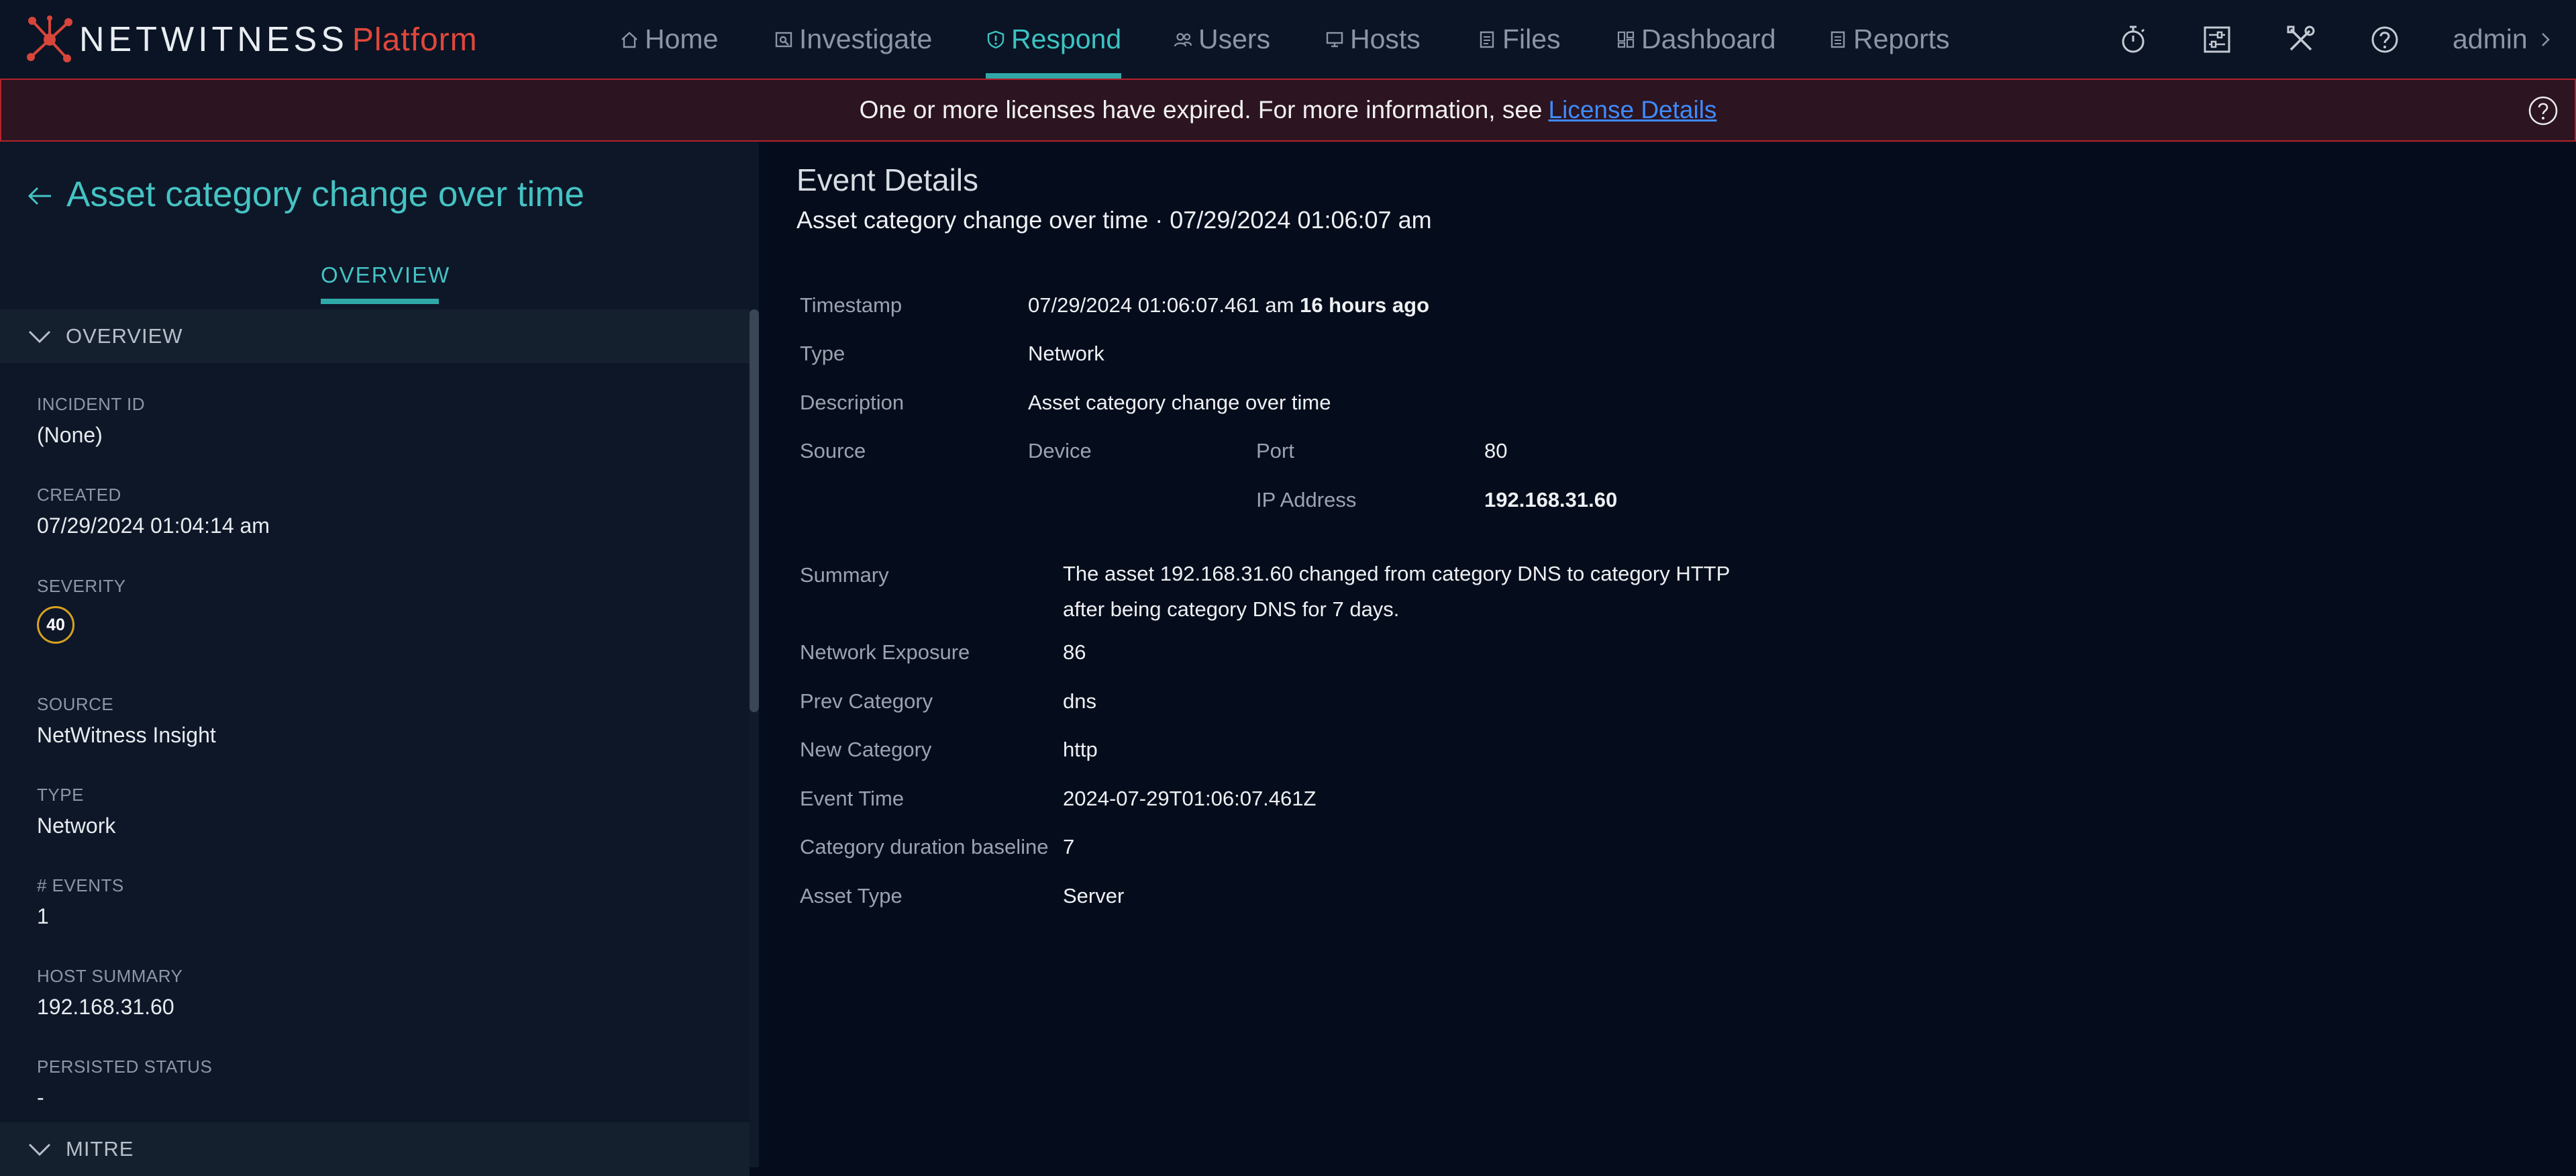 This screenshot has width=2576, height=1176. What do you see at coordinates (70, 435) in the screenshot?
I see `field-value: (None)` at bounding box center [70, 435].